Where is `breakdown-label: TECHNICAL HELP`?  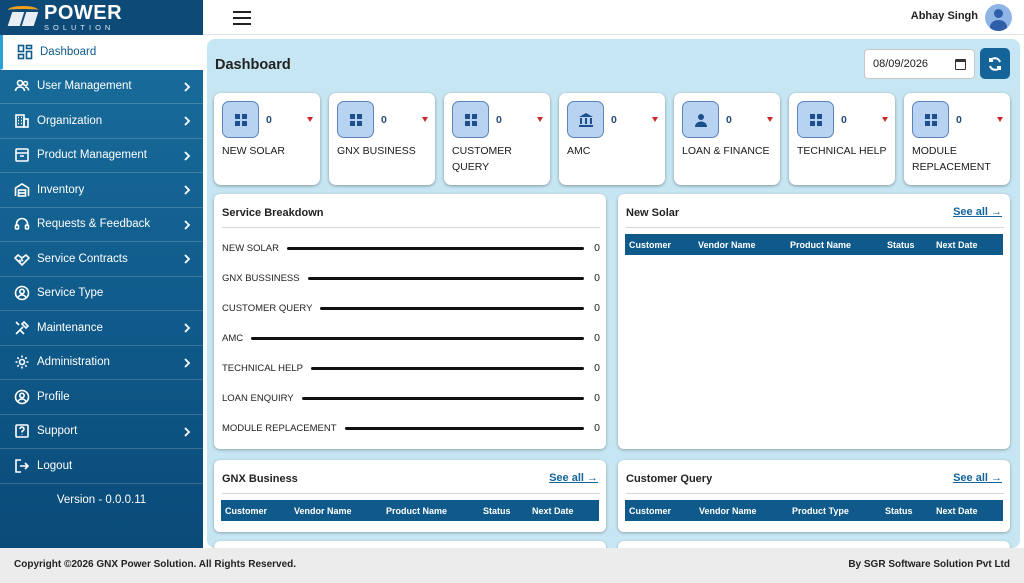
breakdown-label: TECHNICAL HELP is located at coordinates (262, 368).